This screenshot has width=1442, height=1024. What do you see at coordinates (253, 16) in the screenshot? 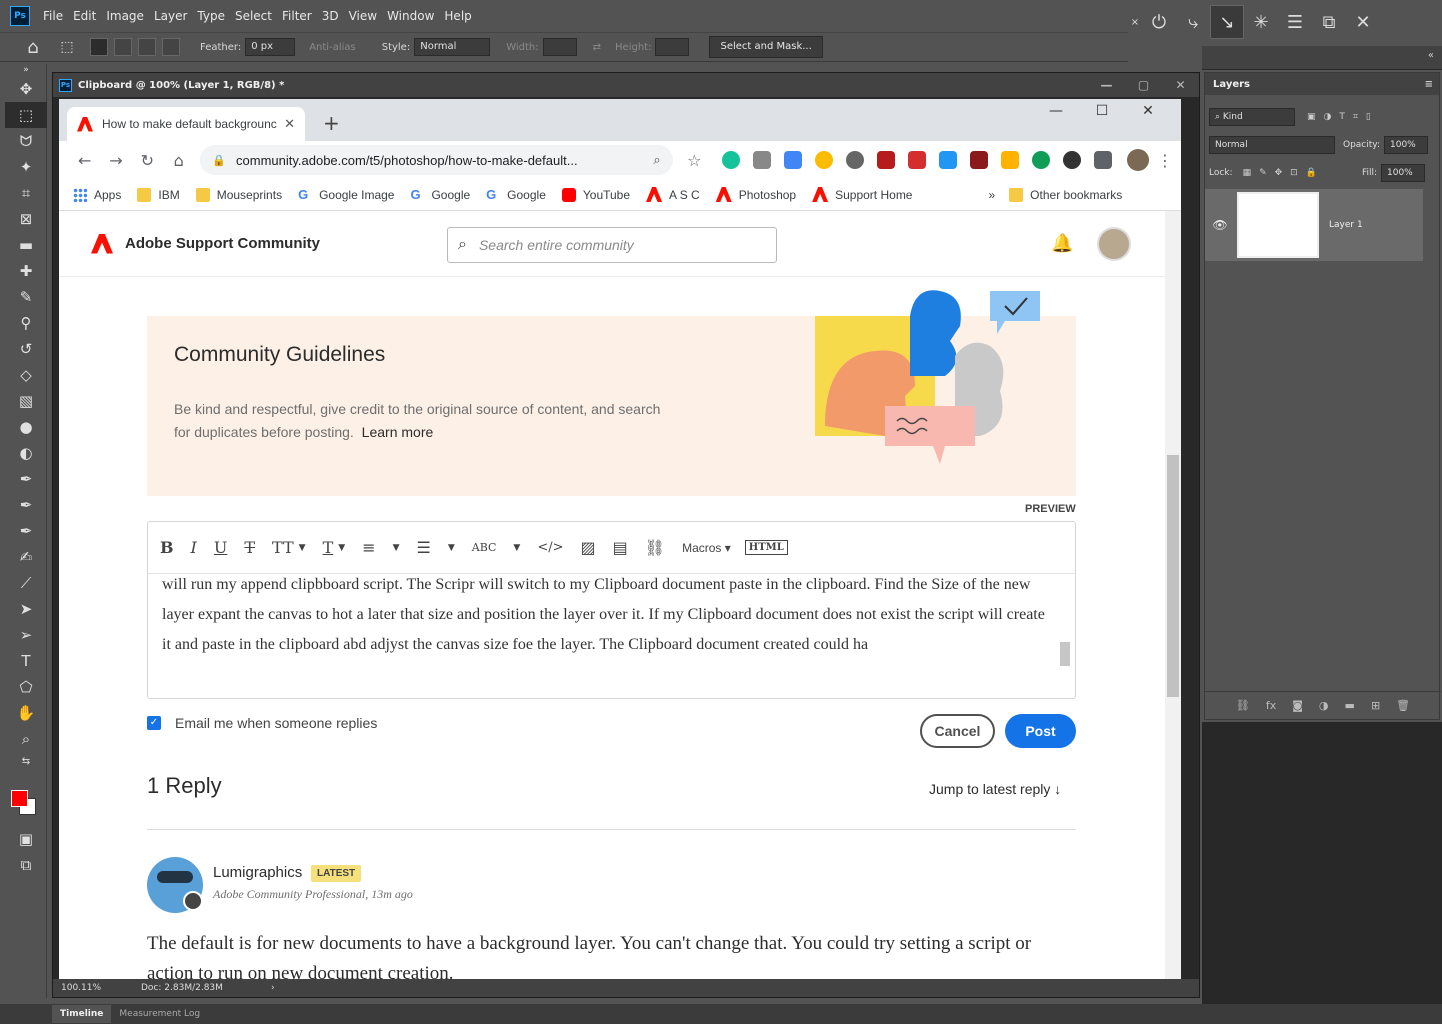
I see `menu-select: Select` at bounding box center [253, 16].